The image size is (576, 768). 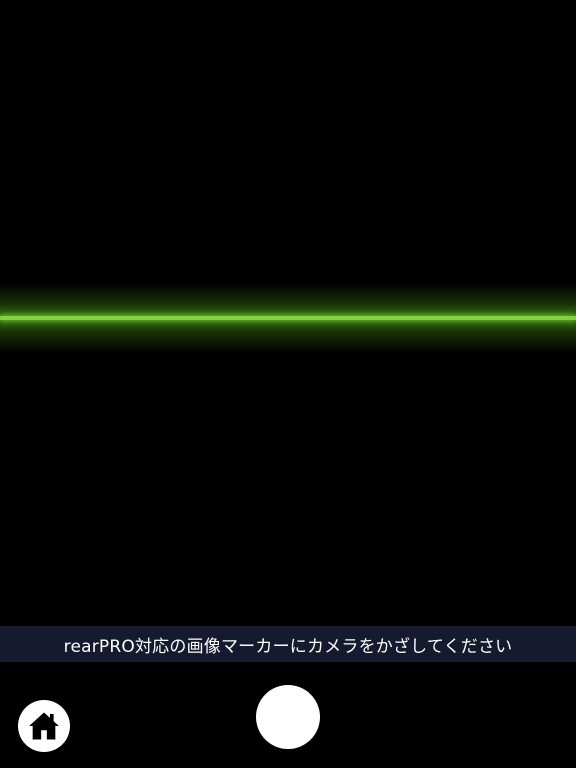 I want to click on instruction-text: rearPRO対応の画像マーカーにカメラをかざしてください, so click(x=288, y=646).